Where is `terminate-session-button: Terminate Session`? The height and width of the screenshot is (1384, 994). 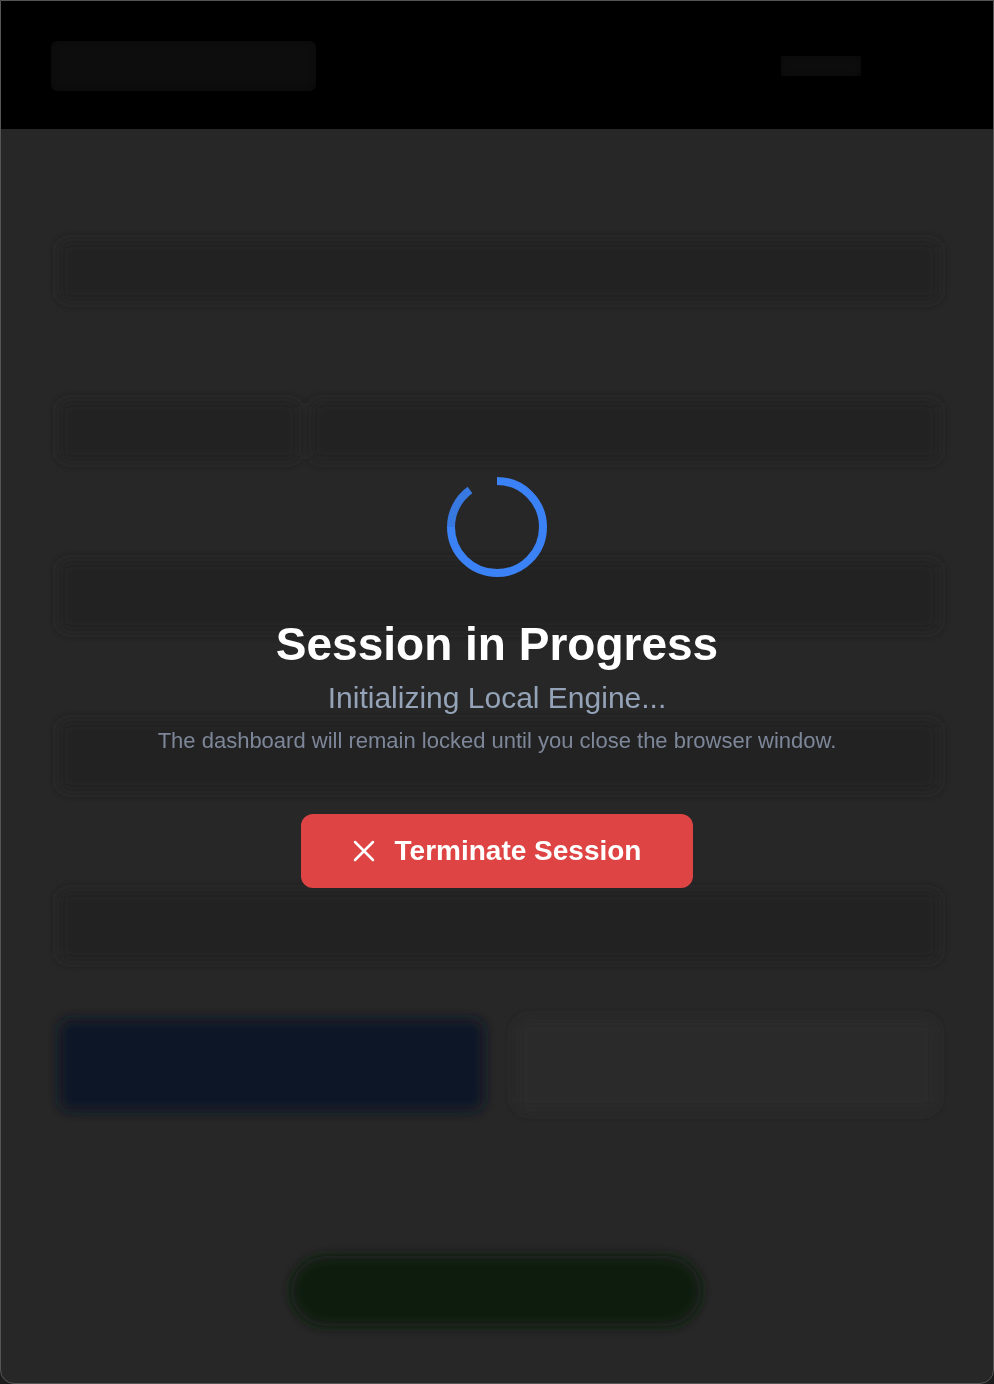 terminate-session-button: Terminate Session is located at coordinates (497, 851).